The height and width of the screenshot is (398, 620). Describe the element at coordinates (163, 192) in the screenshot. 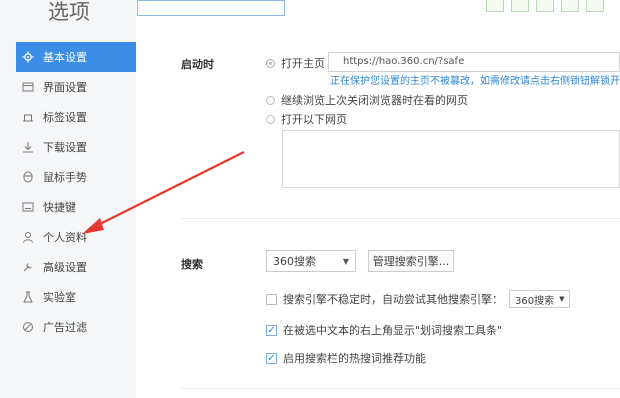

I see `annotation-arrow-icon` at that location.